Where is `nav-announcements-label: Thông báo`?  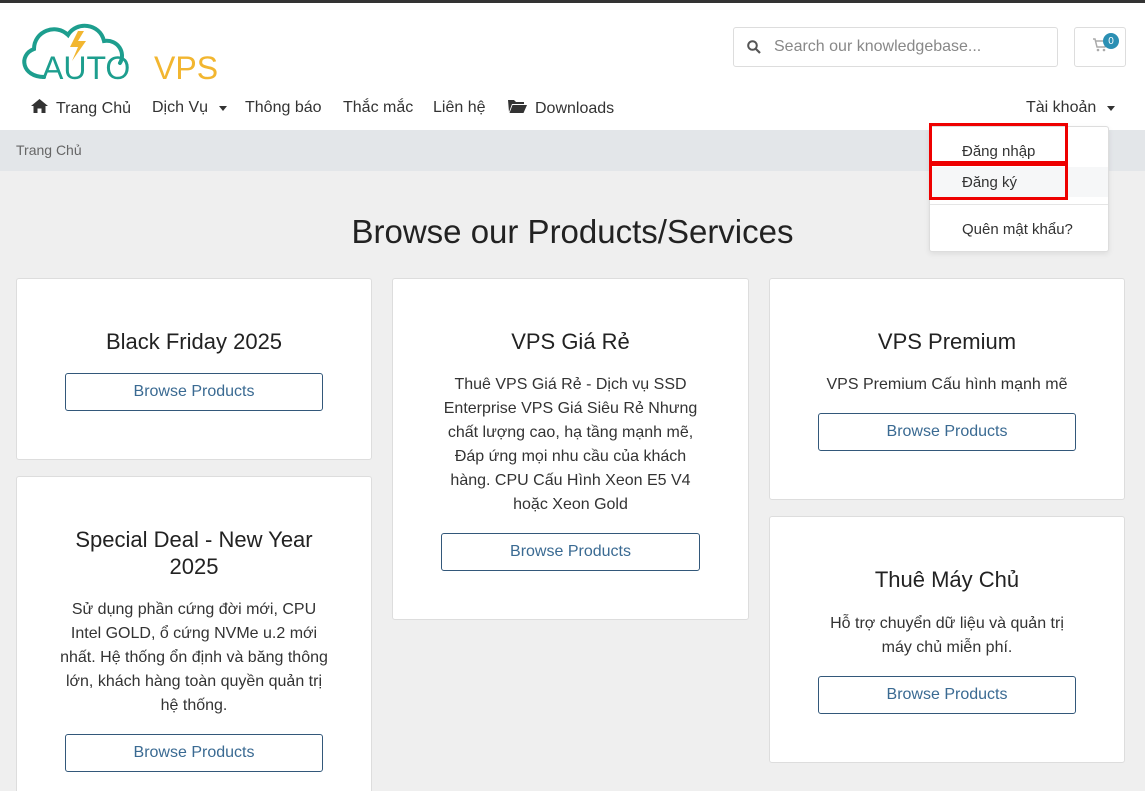
nav-announcements-label: Thông báo is located at coordinates (283, 107).